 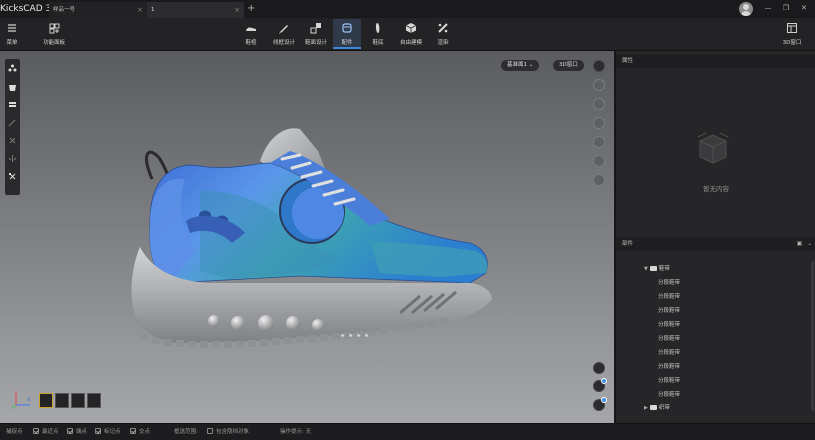 I want to click on tool-render: 渲染, so click(x=443, y=33).